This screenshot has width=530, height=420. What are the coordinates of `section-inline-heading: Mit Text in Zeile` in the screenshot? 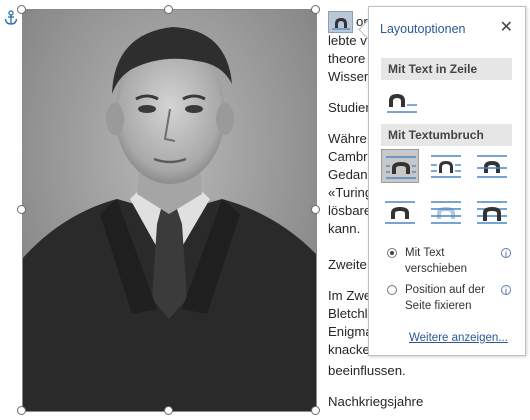 It's located at (446, 69).